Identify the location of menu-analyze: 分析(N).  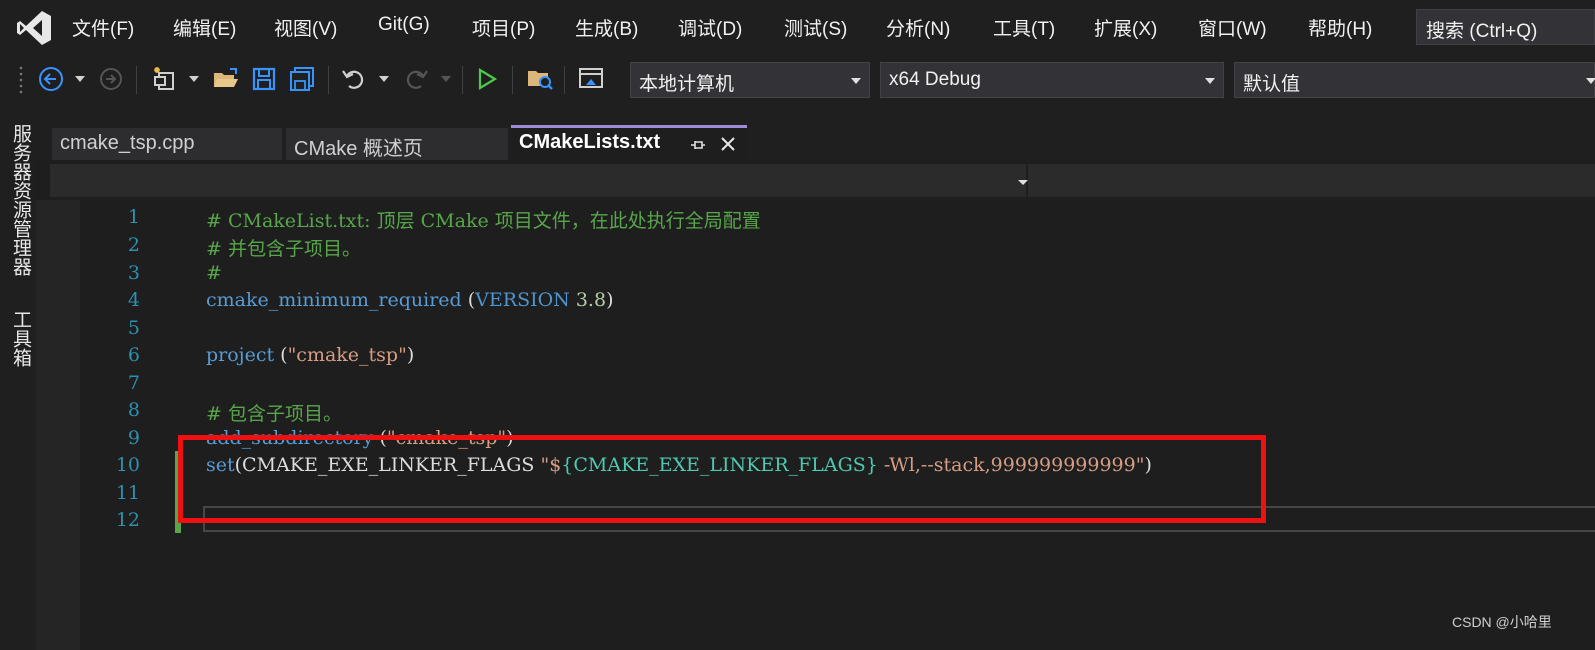
(918, 27).